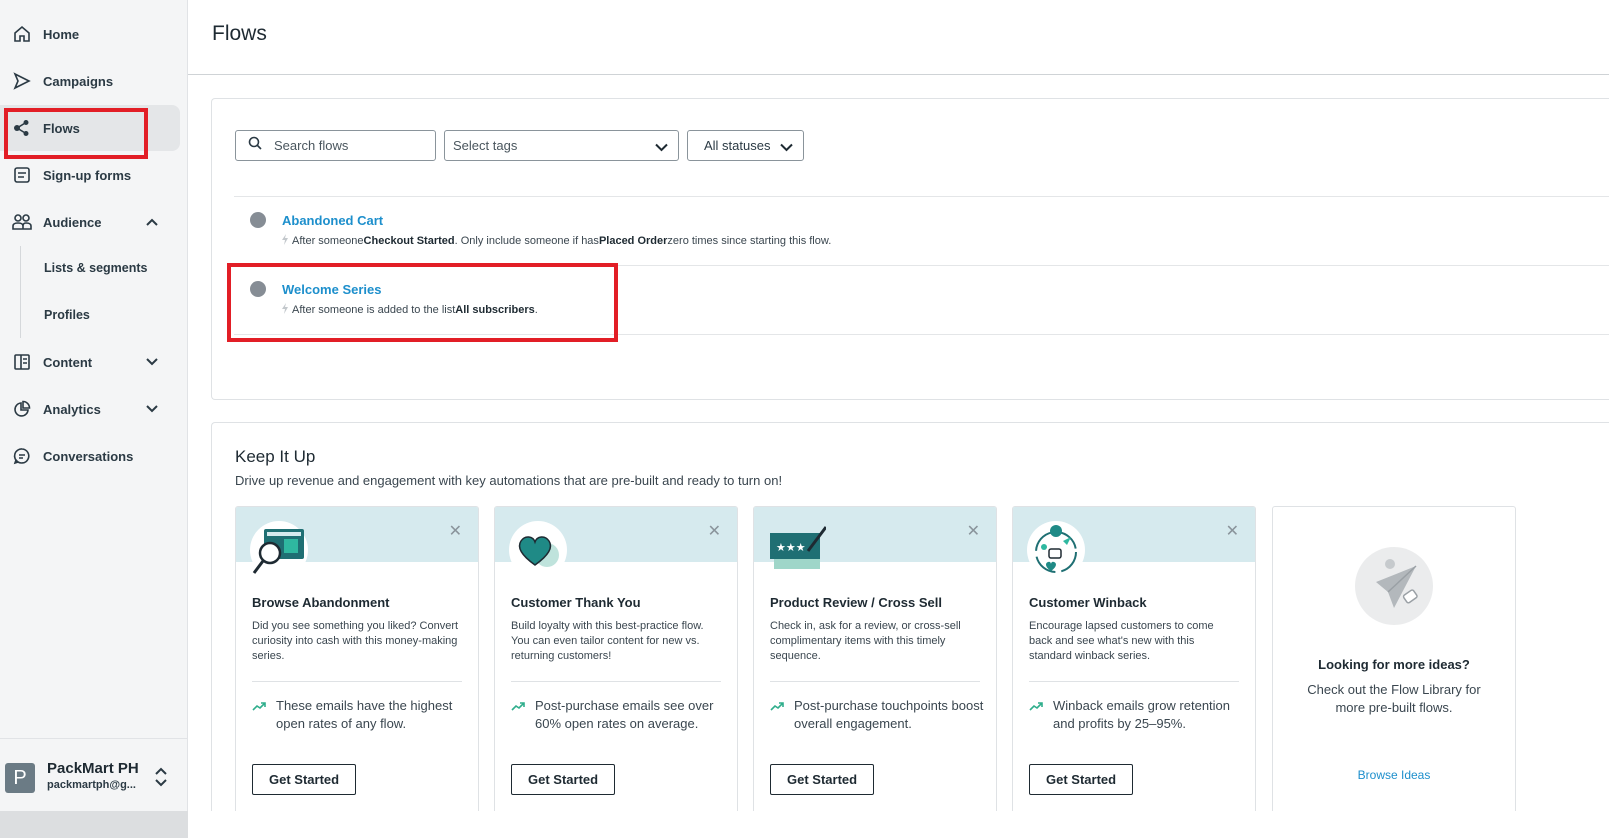 The image size is (1609, 838). I want to click on content-icon, so click(22, 362).